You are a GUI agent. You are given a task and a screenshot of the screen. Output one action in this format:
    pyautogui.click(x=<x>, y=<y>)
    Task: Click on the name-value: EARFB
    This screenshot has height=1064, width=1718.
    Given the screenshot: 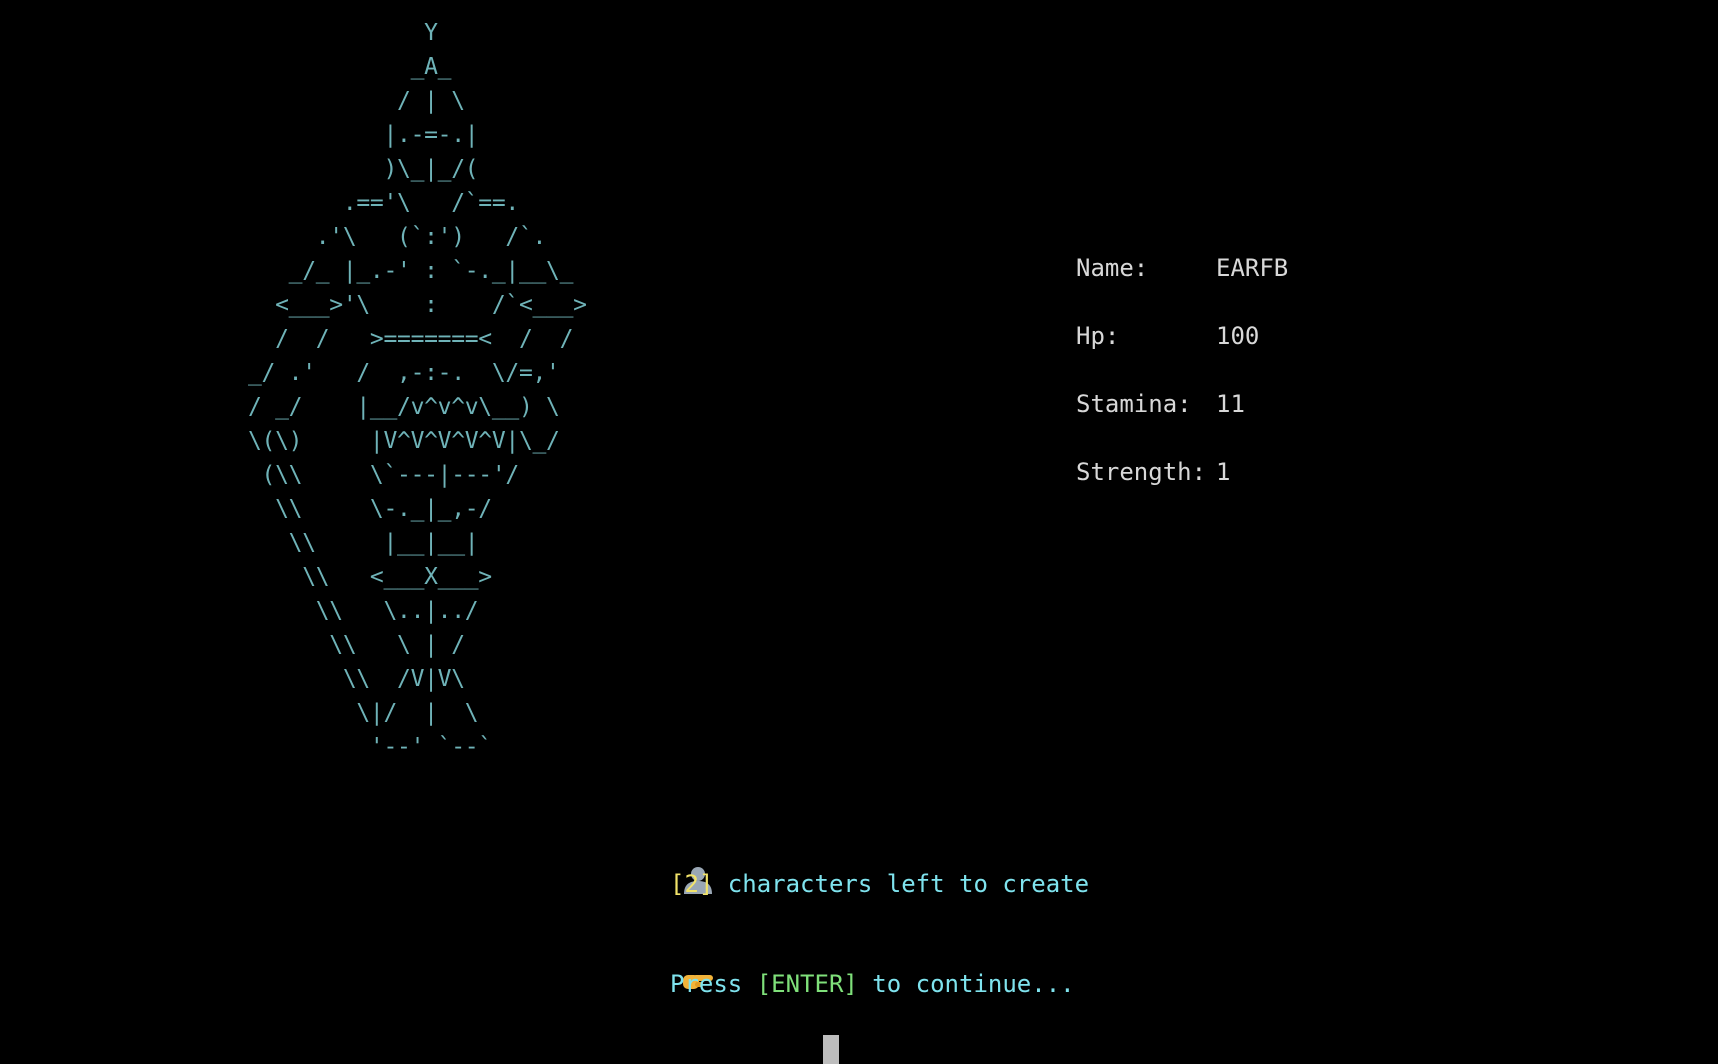 What is the action you would take?
    pyautogui.click(x=1252, y=268)
    